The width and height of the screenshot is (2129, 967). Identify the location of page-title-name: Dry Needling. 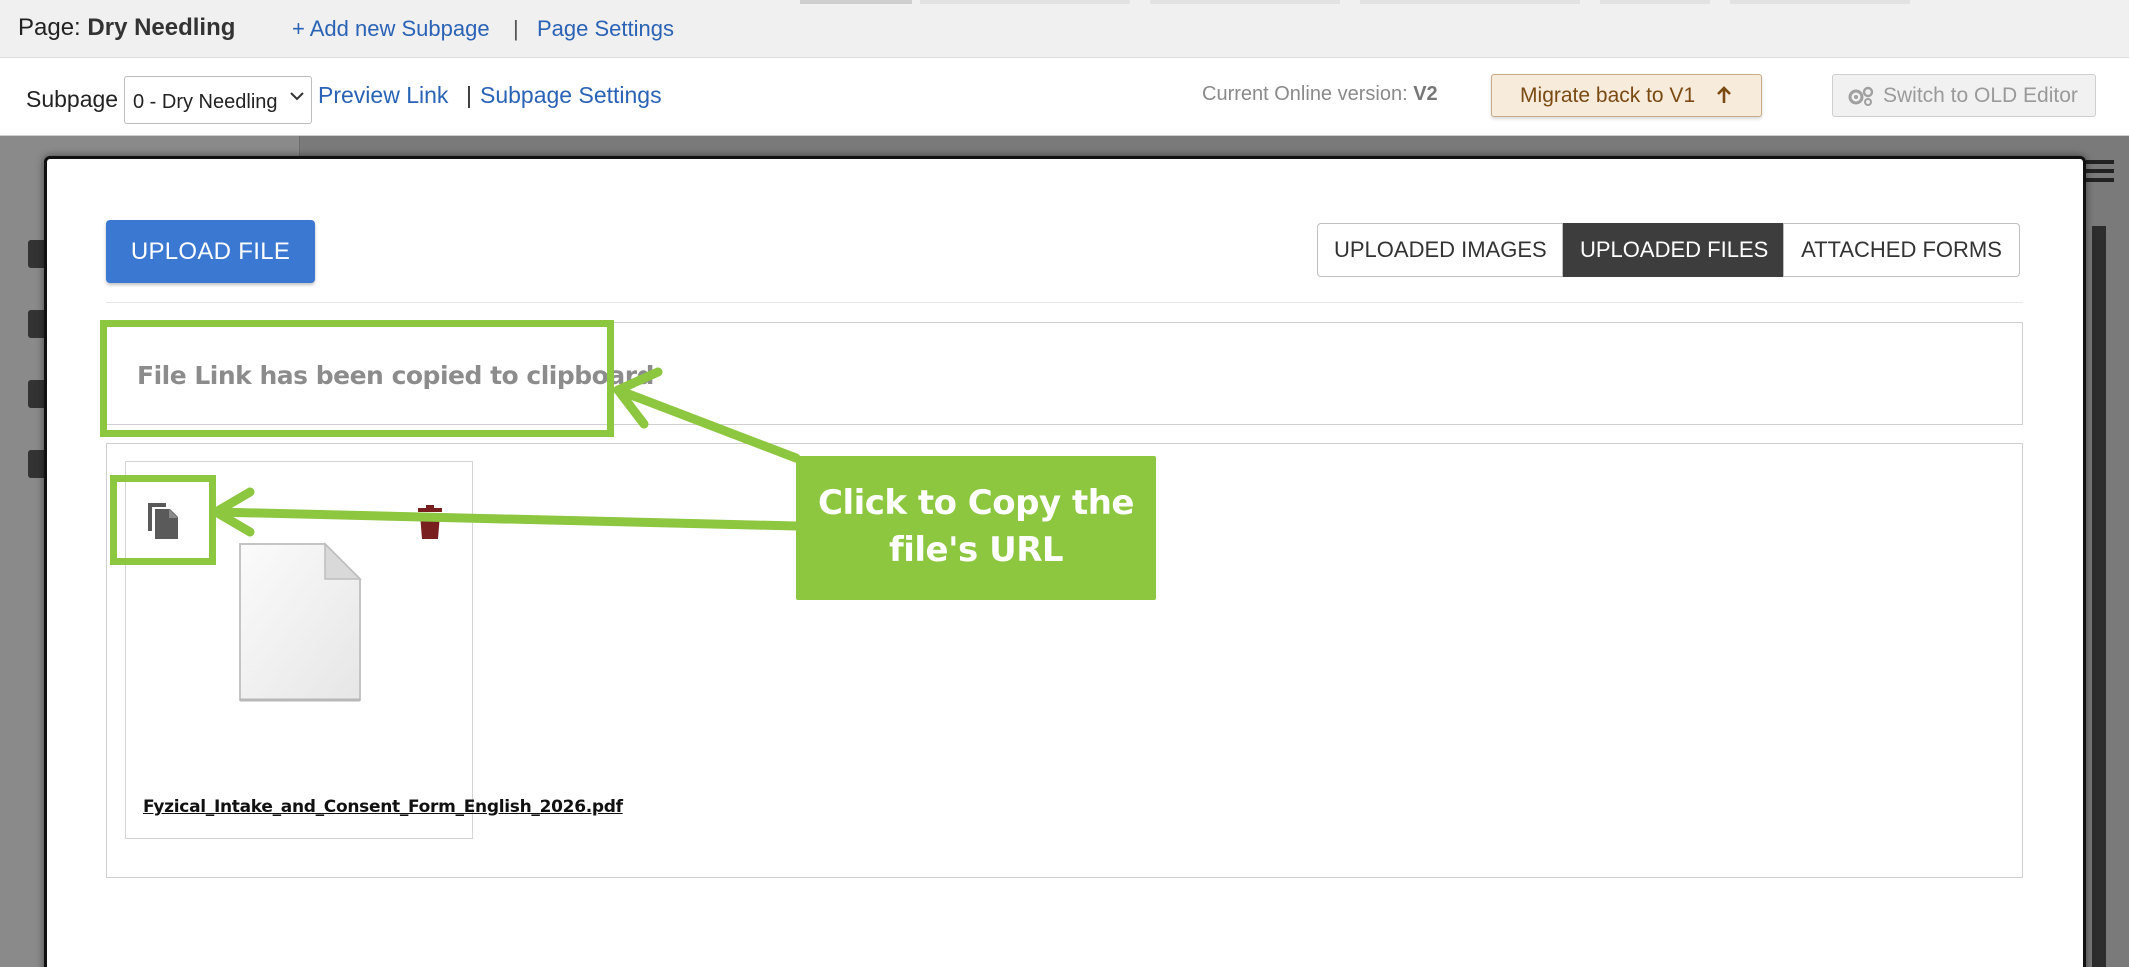
(161, 27).